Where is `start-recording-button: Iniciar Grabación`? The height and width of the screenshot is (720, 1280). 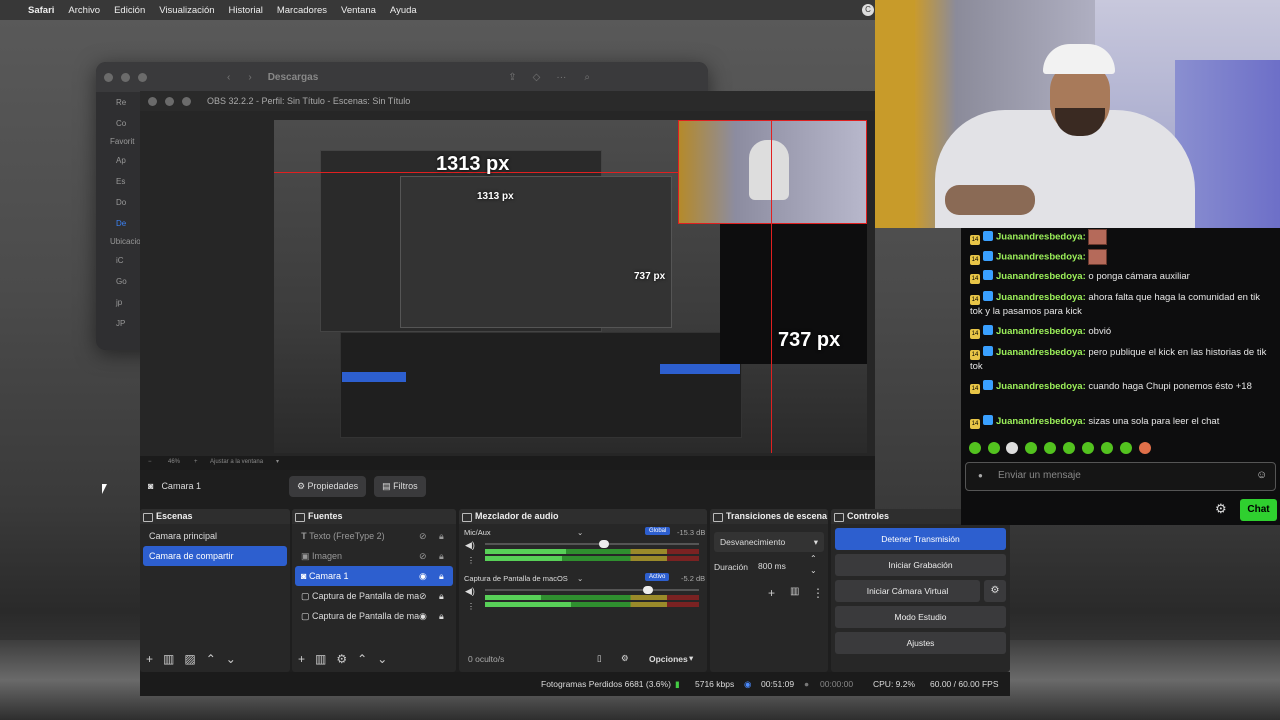 start-recording-button: Iniciar Grabación is located at coordinates (920, 565).